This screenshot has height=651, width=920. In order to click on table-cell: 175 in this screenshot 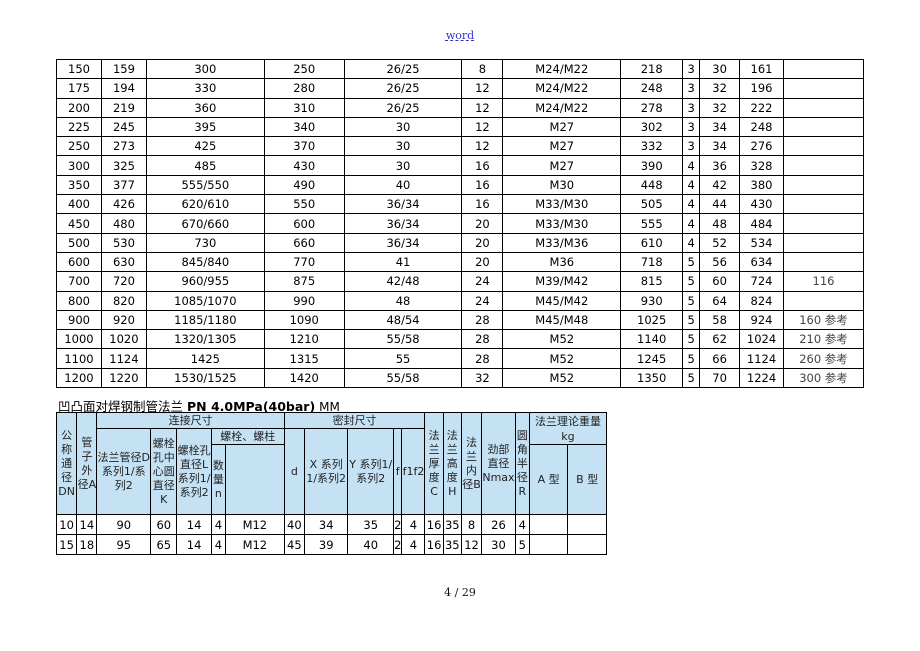, I will do `click(79, 88)`.